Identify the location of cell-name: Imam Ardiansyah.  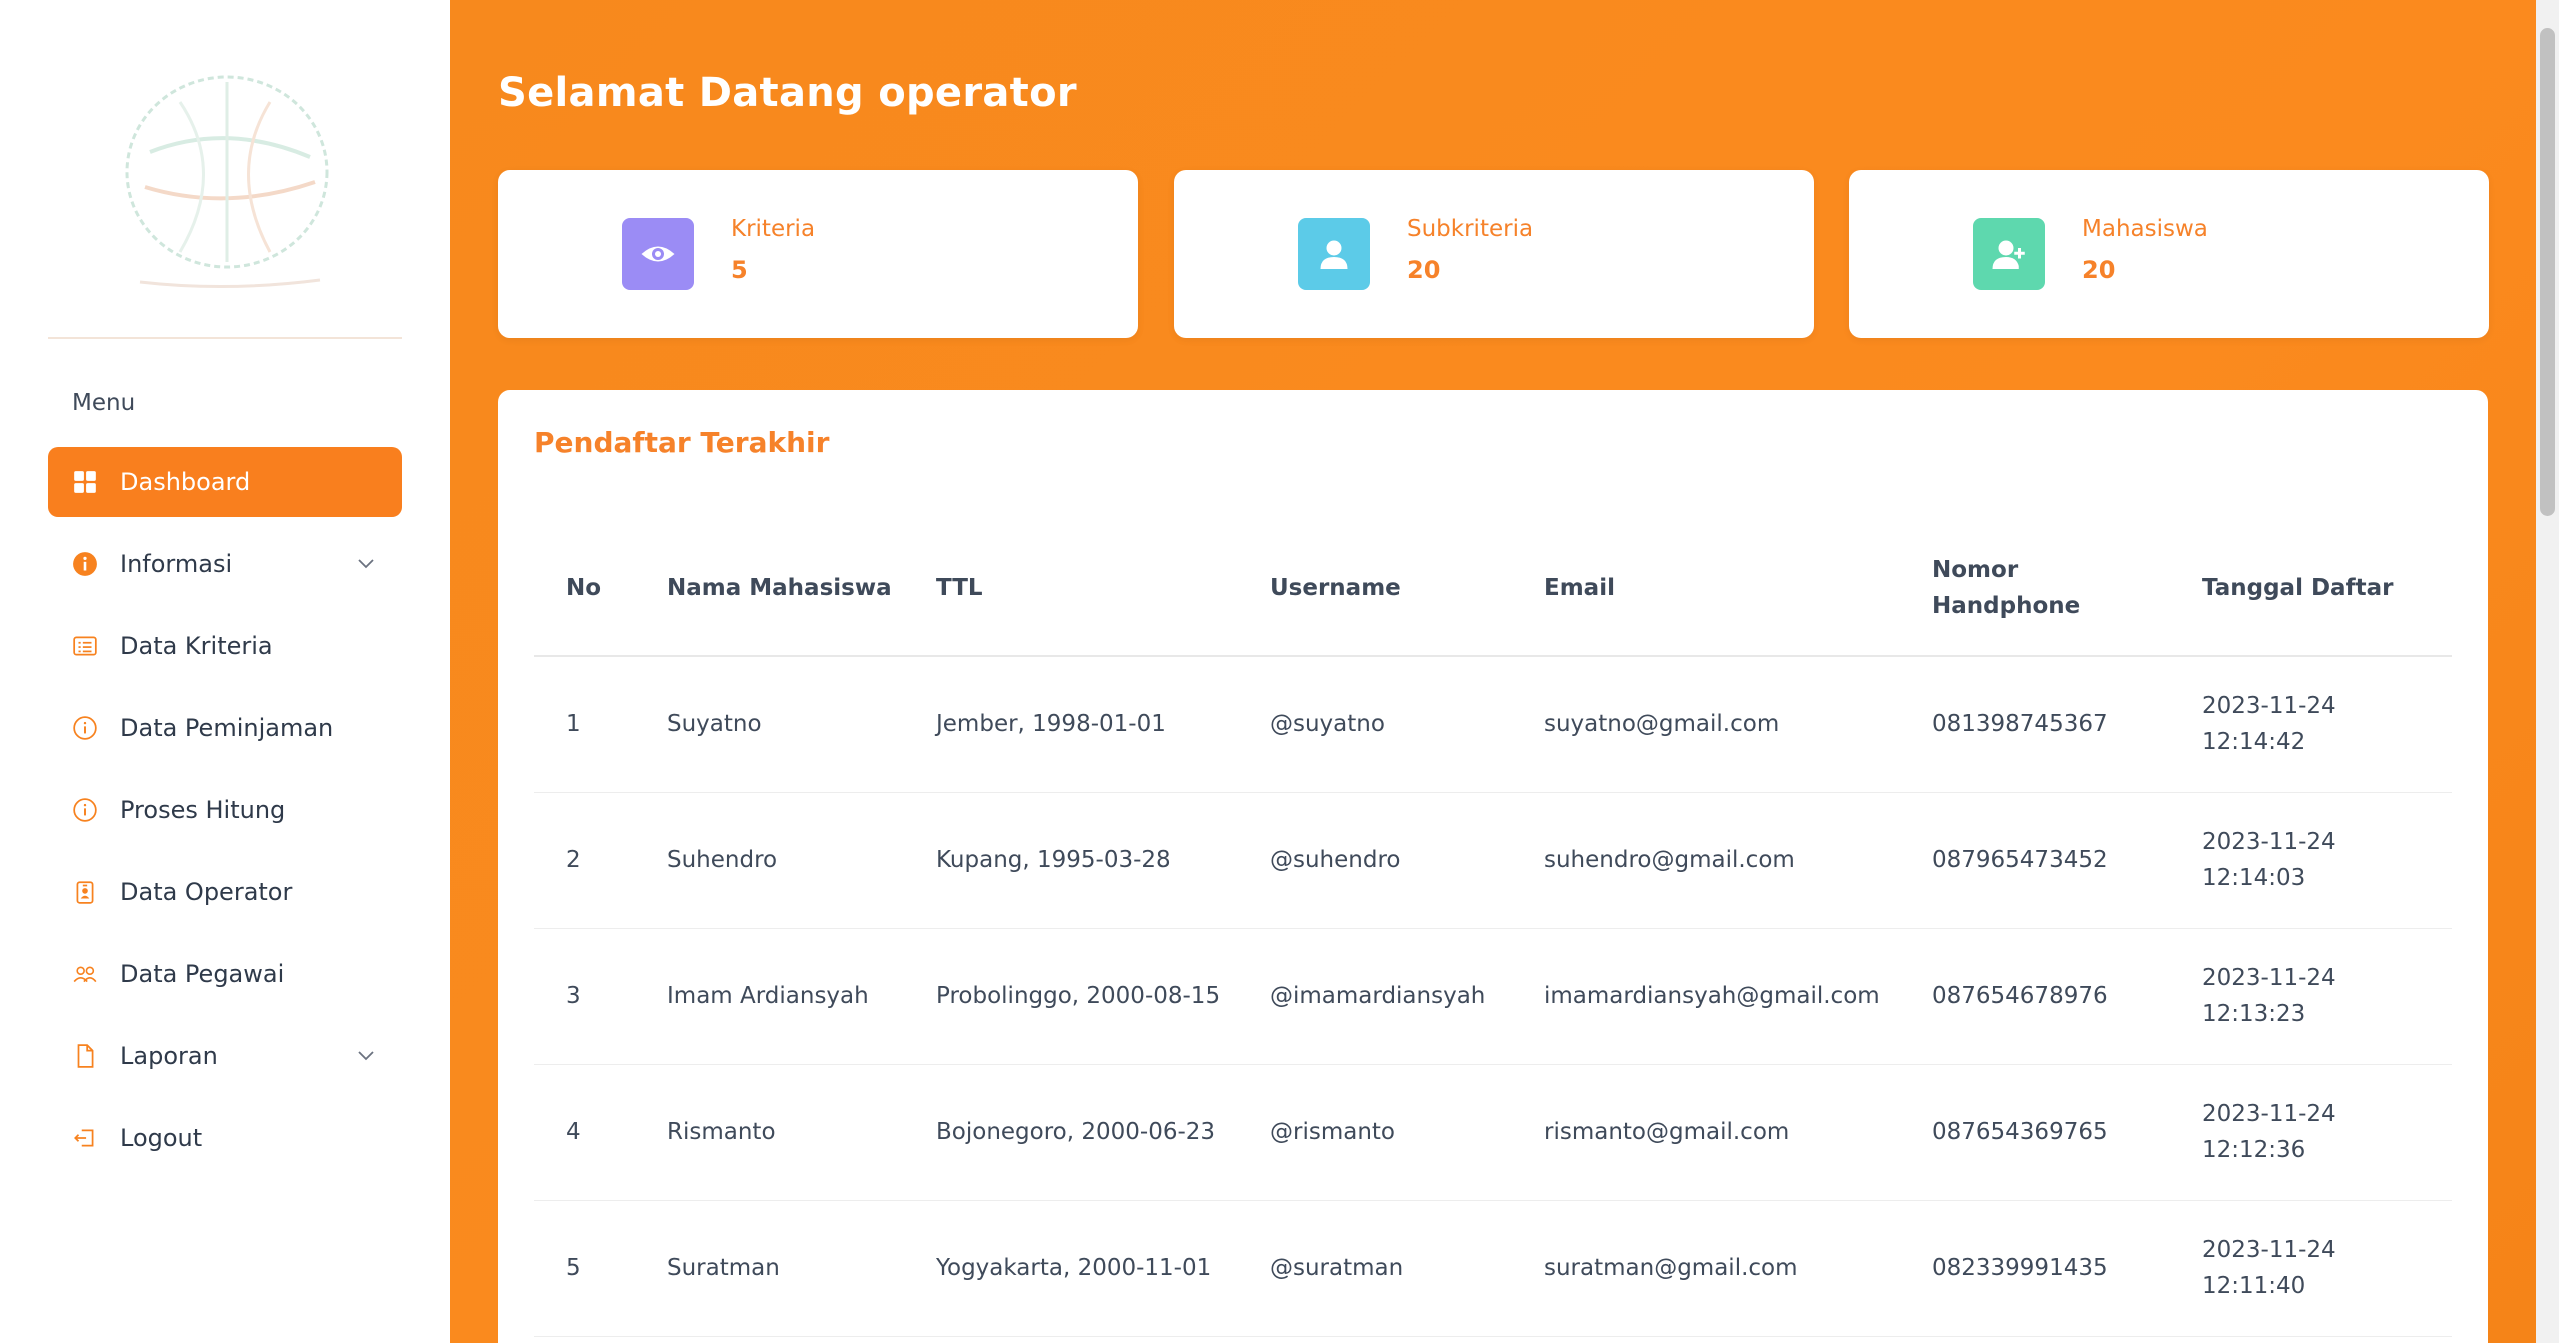
(793, 996).